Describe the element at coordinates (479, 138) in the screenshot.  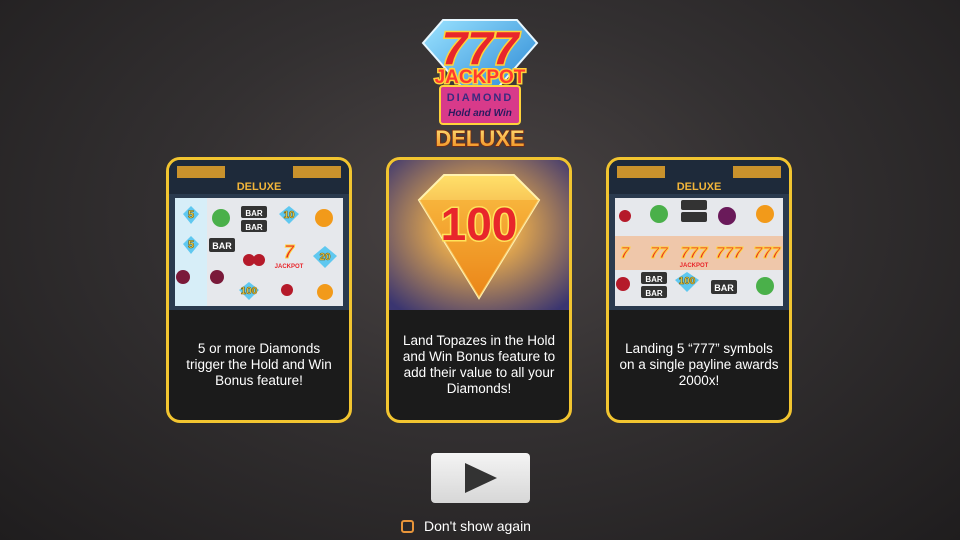
I see `logo-deluxe: DELUXE` at that location.